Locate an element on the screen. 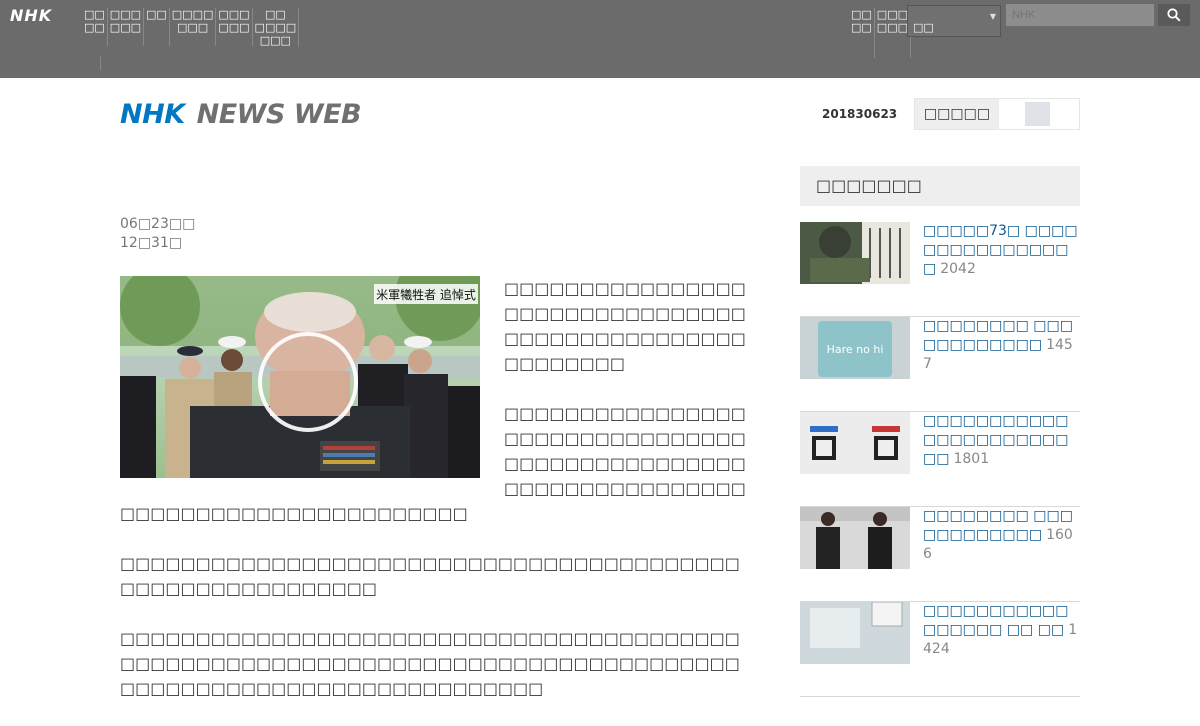  utility-nav-item: □□ □□ is located at coordinates (862, 33).